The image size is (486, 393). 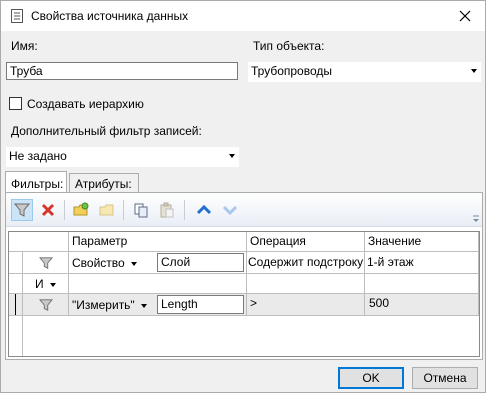 I want to click on ok-button: OK, so click(x=371, y=378).